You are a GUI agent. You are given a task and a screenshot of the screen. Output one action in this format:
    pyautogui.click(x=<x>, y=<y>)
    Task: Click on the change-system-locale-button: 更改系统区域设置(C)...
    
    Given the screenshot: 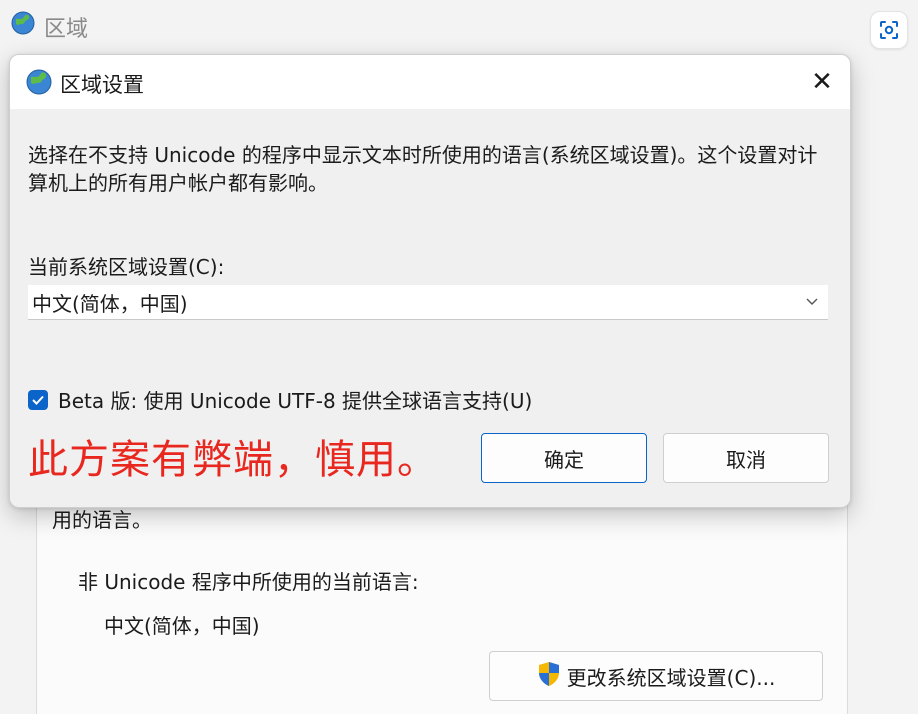 What is the action you would take?
    pyautogui.click(x=656, y=676)
    